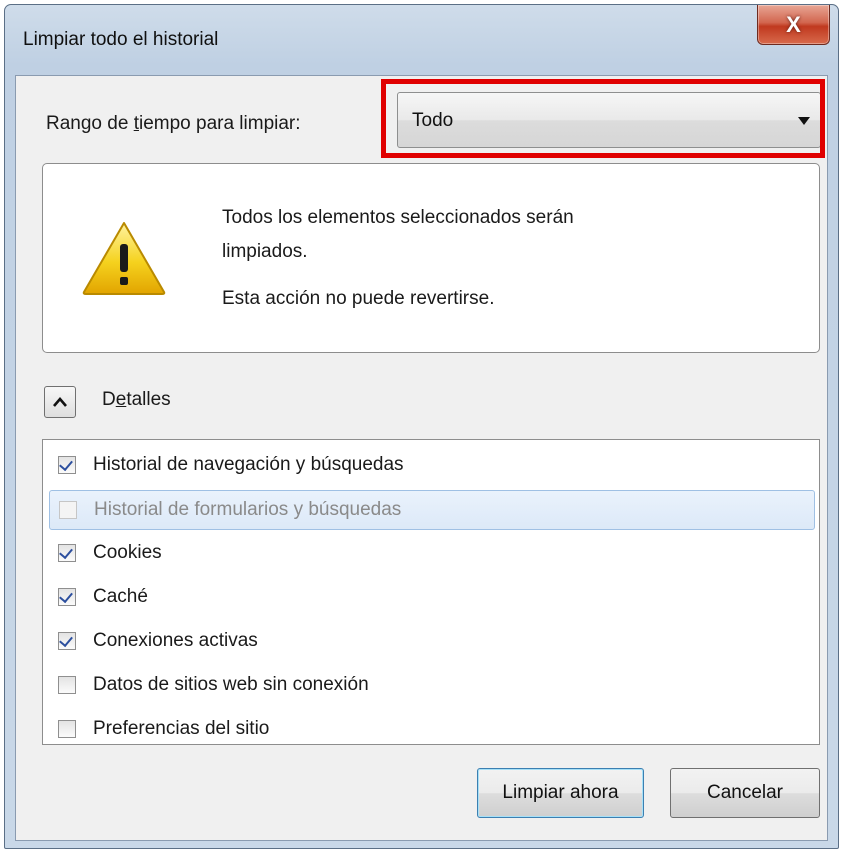 The height and width of the screenshot is (852, 843). Describe the element at coordinates (432, 554) in the screenshot. I see `list-item-cookies: Cookies` at that location.